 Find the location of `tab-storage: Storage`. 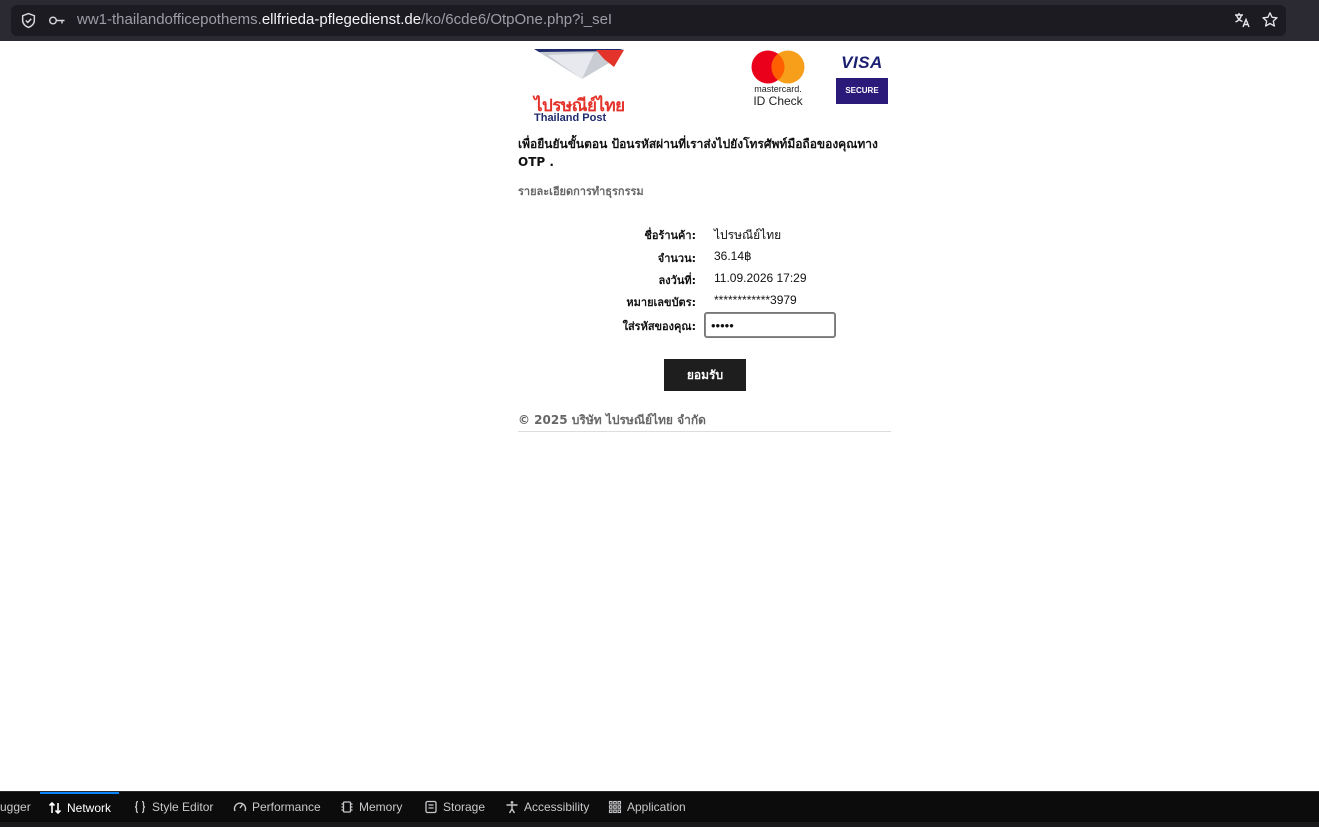

tab-storage: Storage is located at coordinates (454, 807).